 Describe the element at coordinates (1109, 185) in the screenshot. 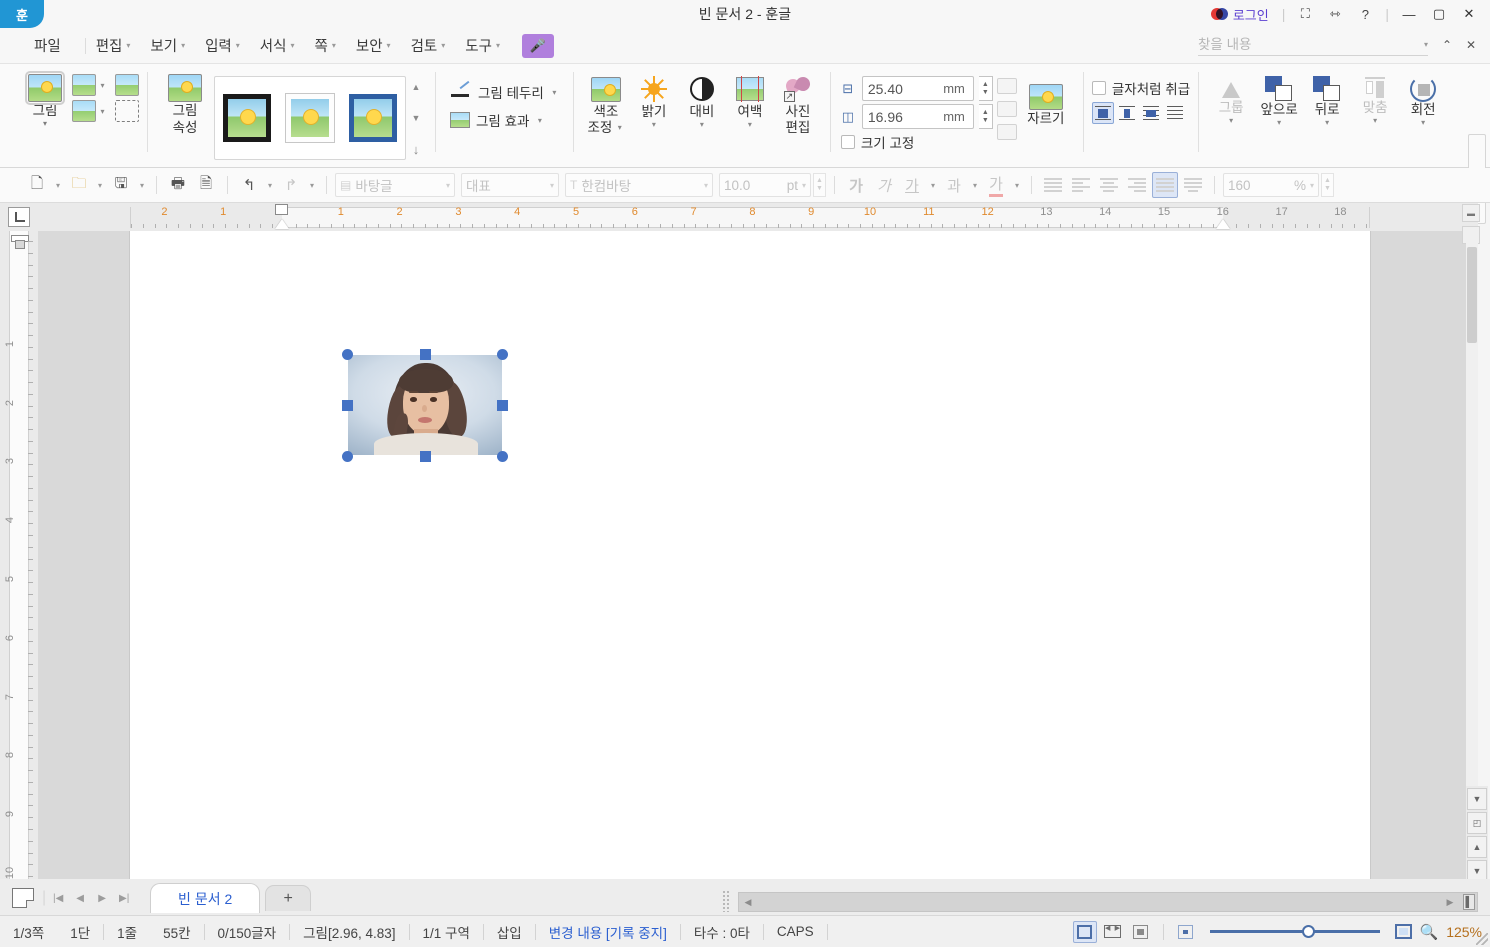

I see `align-center-button` at that location.